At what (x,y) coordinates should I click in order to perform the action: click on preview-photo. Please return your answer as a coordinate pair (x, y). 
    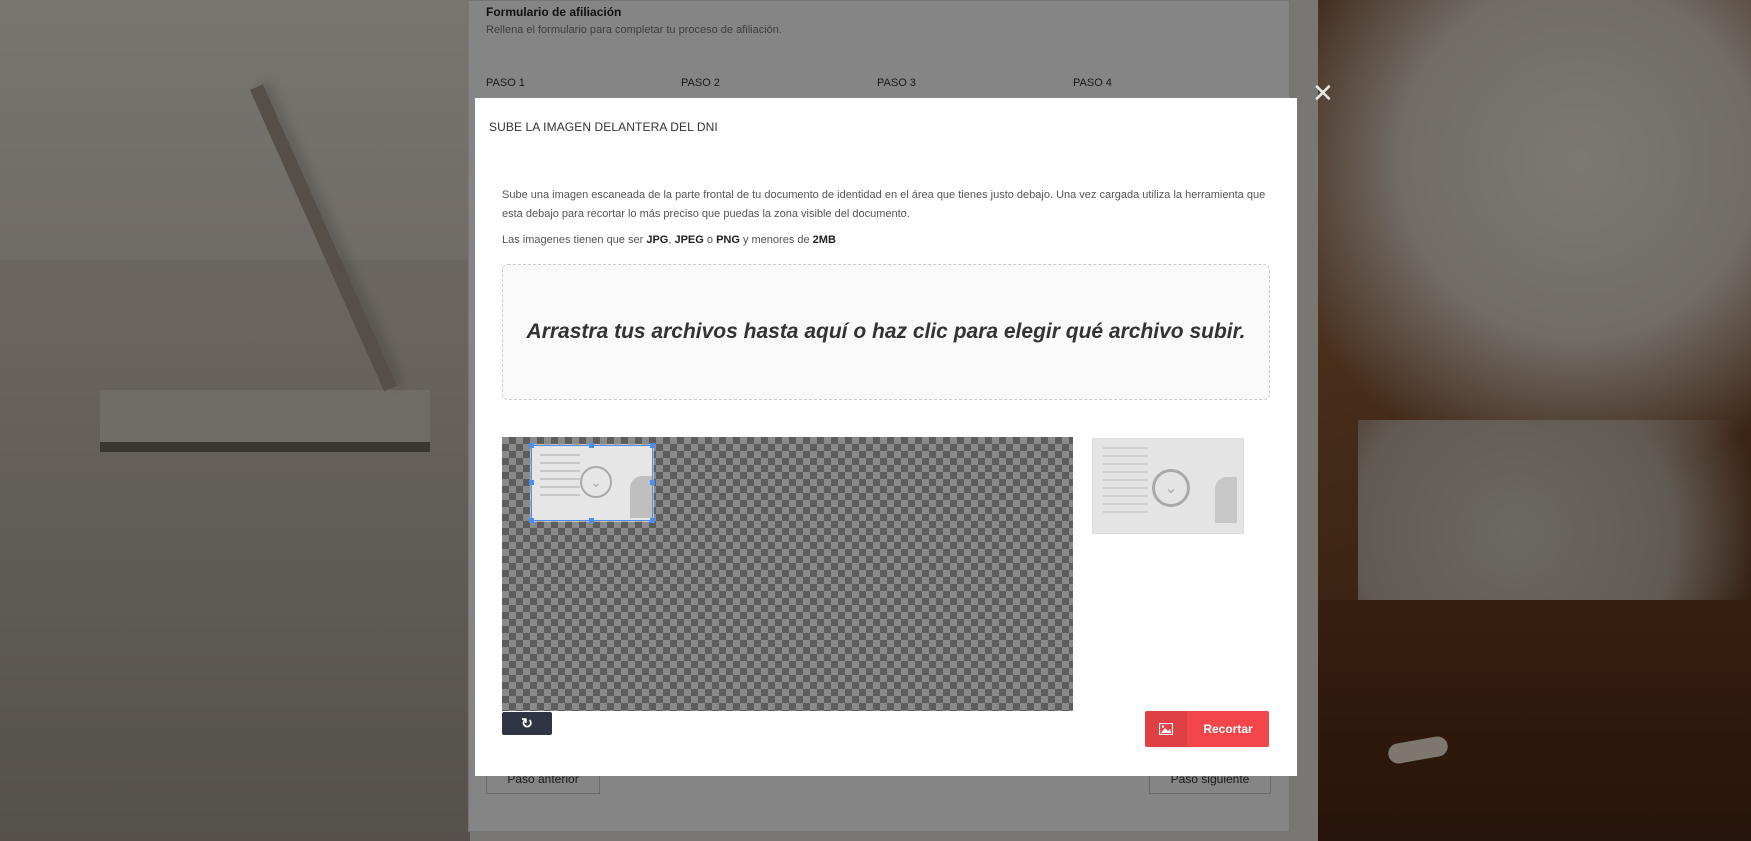
    Looking at the image, I should click on (1226, 500).